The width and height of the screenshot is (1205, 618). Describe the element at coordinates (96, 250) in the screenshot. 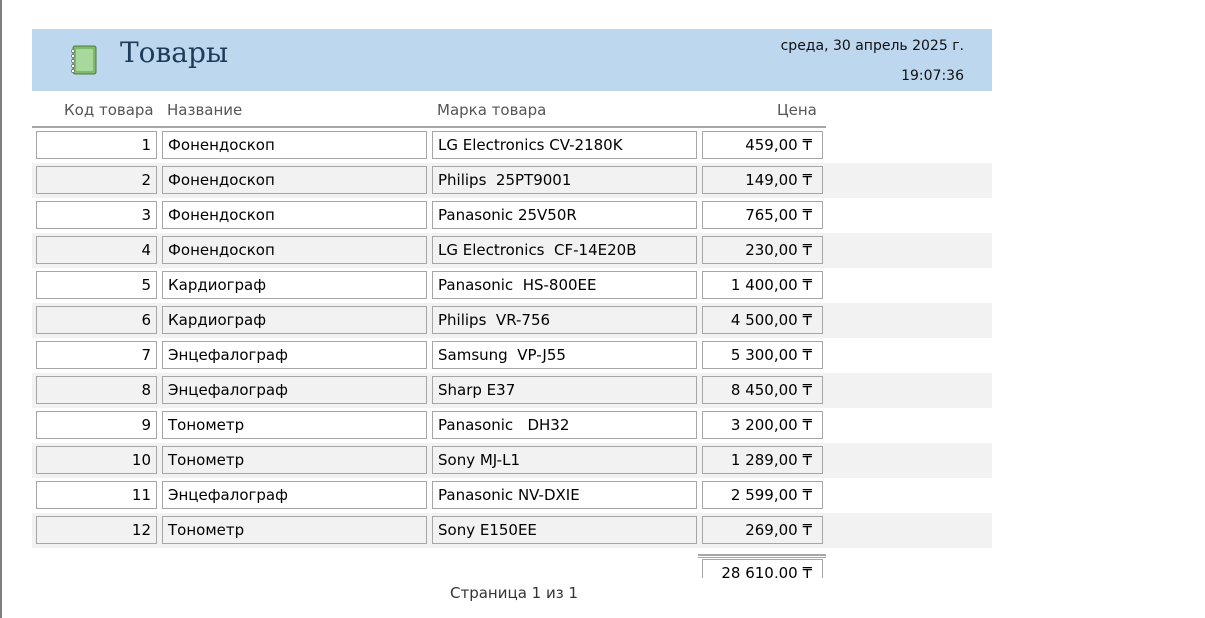

I see `cell-id: 4` at that location.